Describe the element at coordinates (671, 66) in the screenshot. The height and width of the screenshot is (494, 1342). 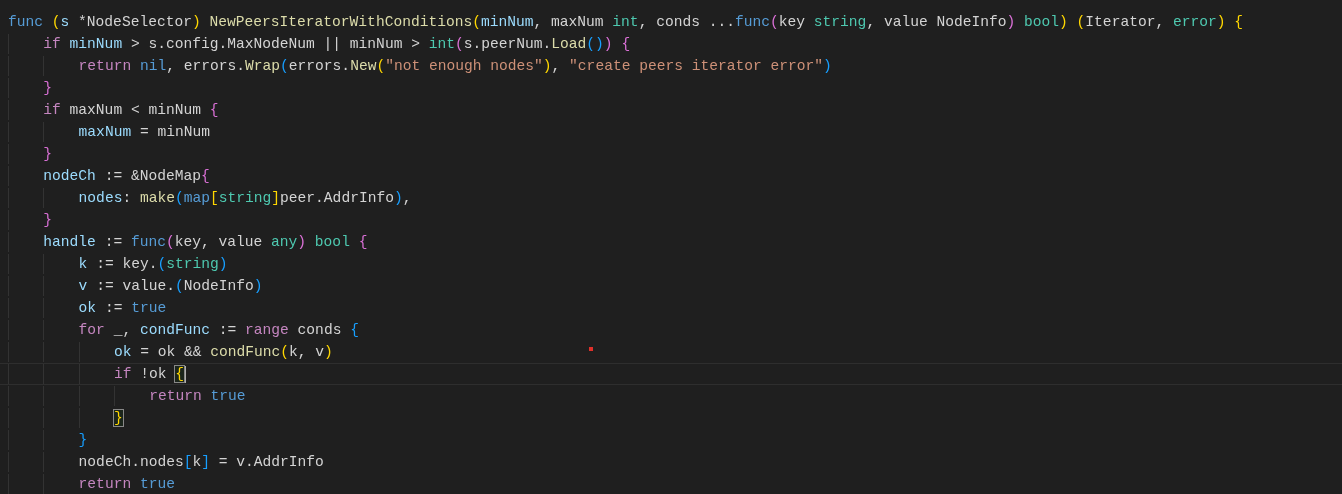
I see `code-line: return nil, errors.Wrap(errors.New("not enough nodes"), "create peers iterator error")` at that location.